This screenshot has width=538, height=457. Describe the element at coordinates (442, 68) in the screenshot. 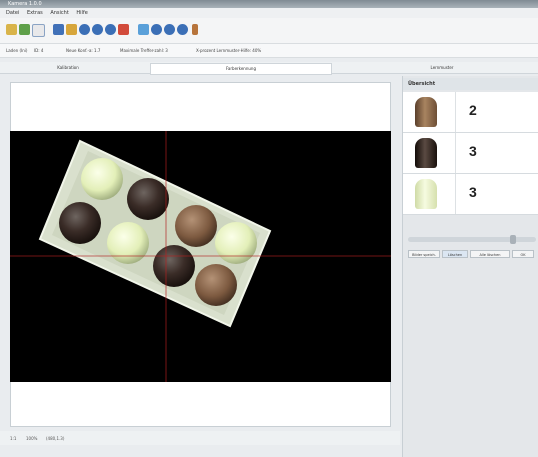

I see `tab-learn-pattern: Lernmuster` at that location.